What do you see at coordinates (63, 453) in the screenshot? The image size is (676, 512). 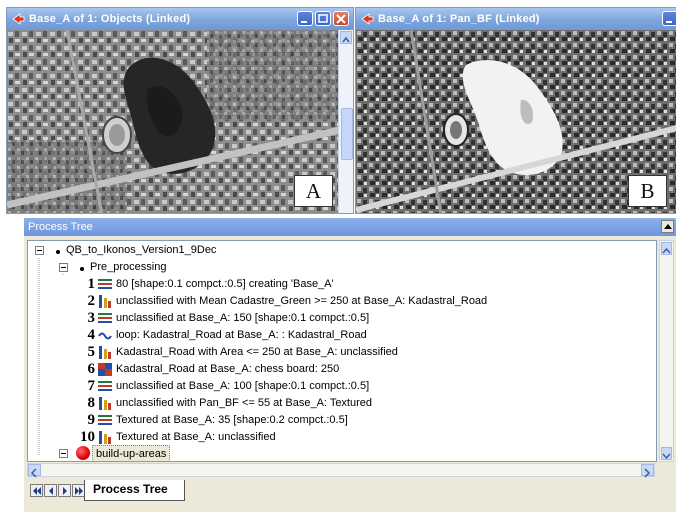 I see `collapse-buildup-toggle` at bounding box center [63, 453].